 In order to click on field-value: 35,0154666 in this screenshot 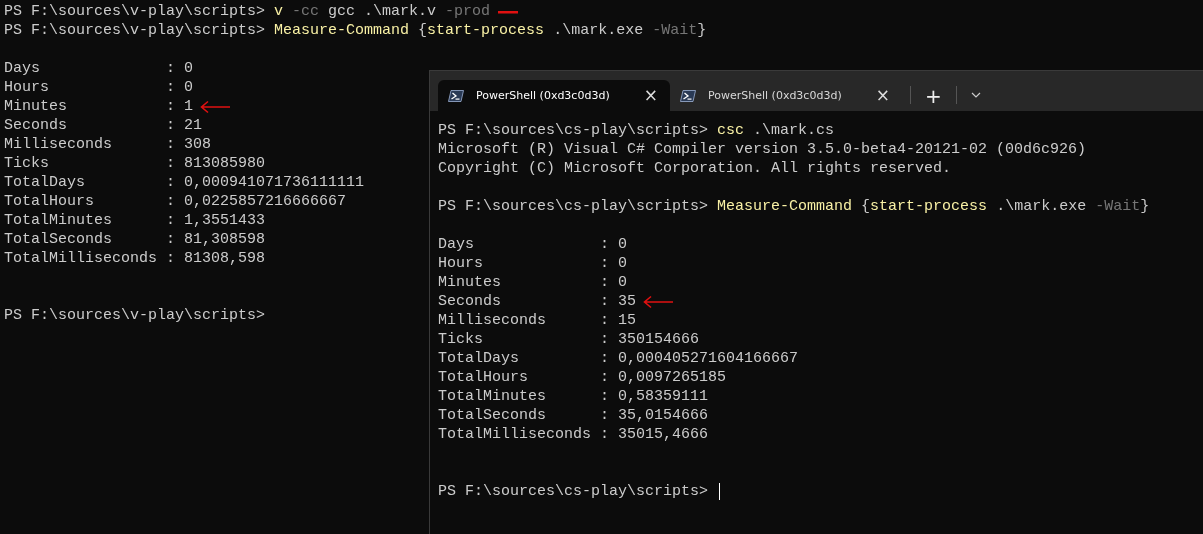, I will do `click(663, 415)`.